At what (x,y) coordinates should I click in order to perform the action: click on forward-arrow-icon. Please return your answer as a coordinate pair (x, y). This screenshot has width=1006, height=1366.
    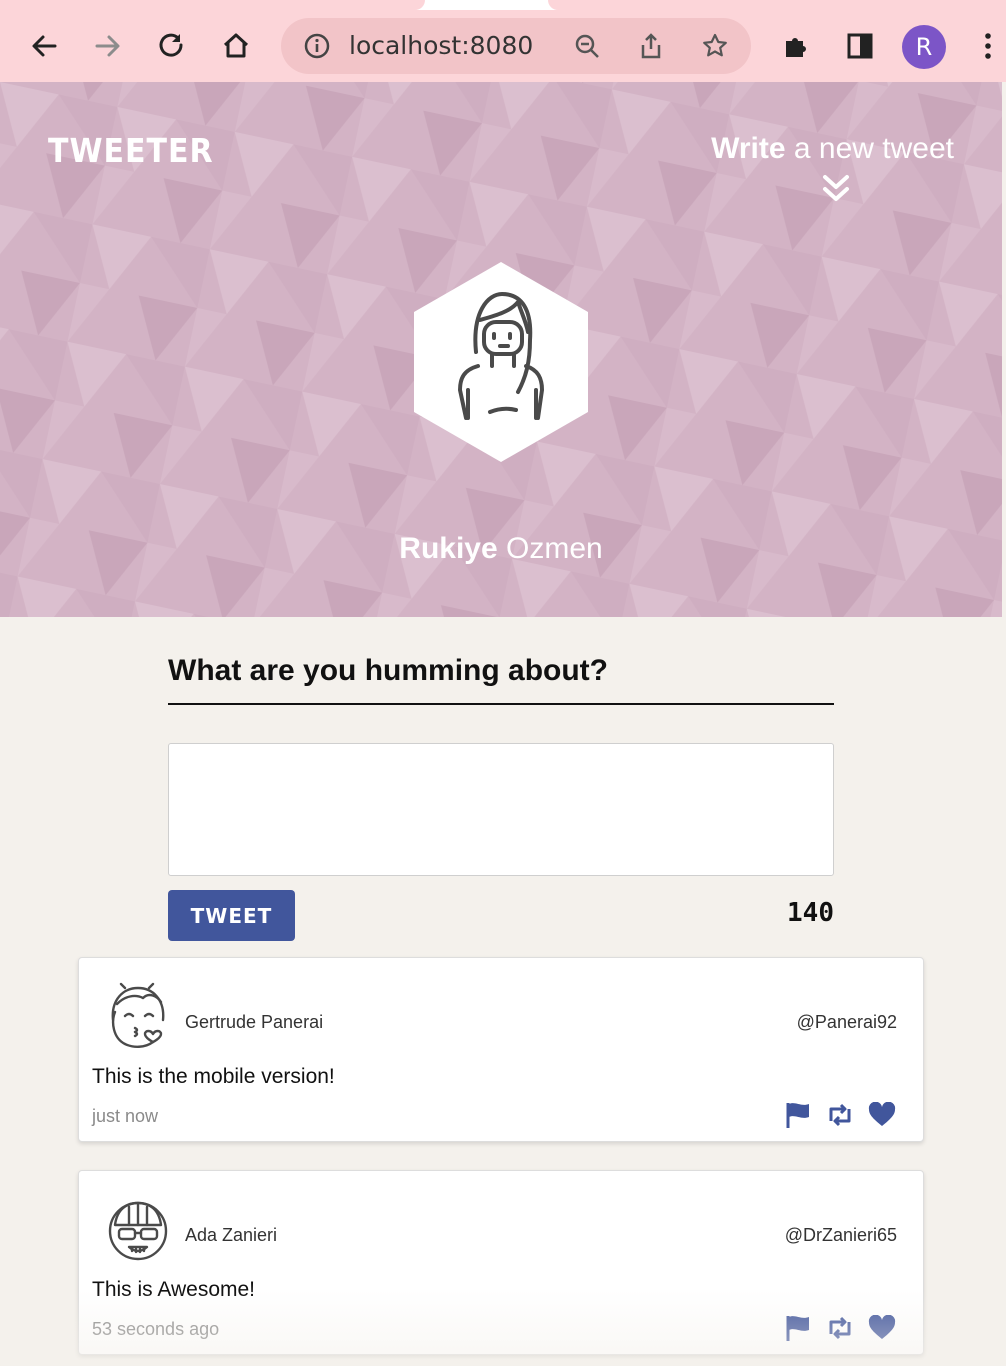
    Looking at the image, I should click on (107, 46).